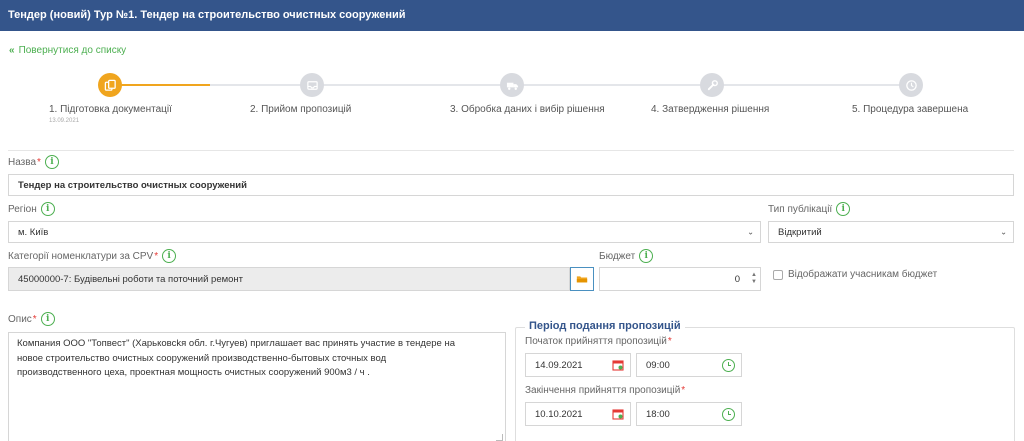 The width and height of the screenshot is (1024, 441). I want to click on publication-type-label-text: Тип публікації, so click(800, 209).